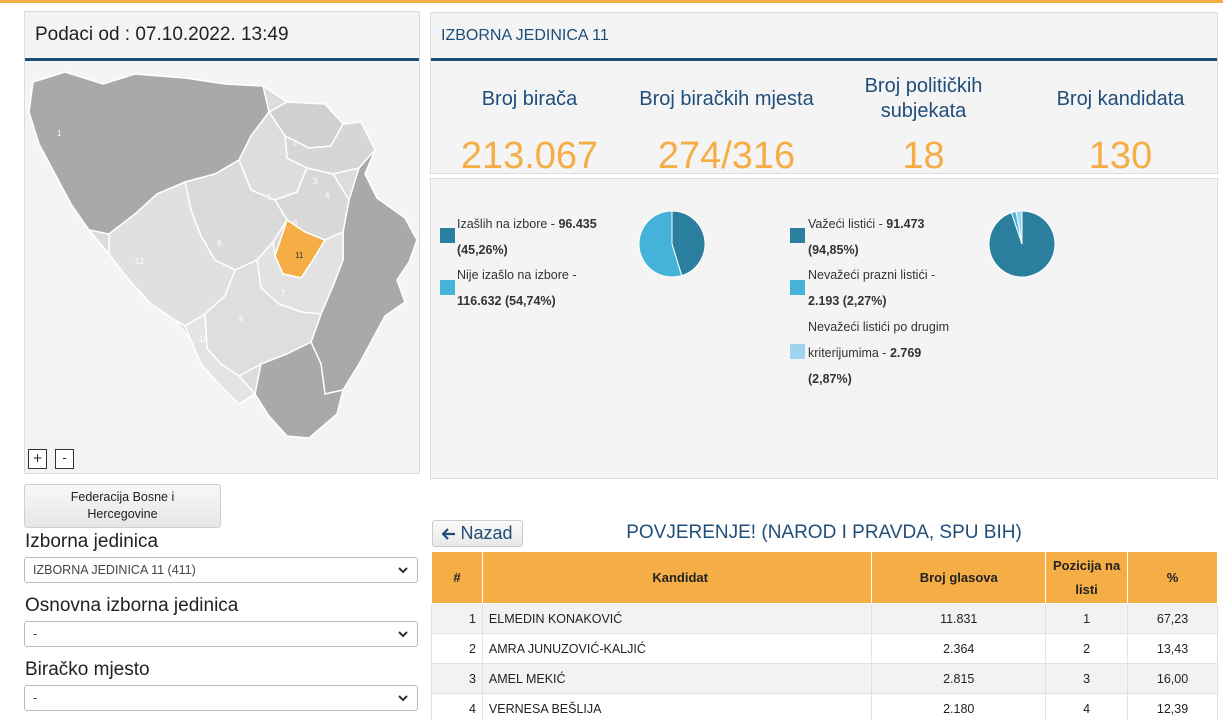 This screenshot has height=721, width=1223. What do you see at coordinates (517, 275) in the screenshot?
I see `legend-not-voted-text: Nije izašlo na izbore -` at bounding box center [517, 275].